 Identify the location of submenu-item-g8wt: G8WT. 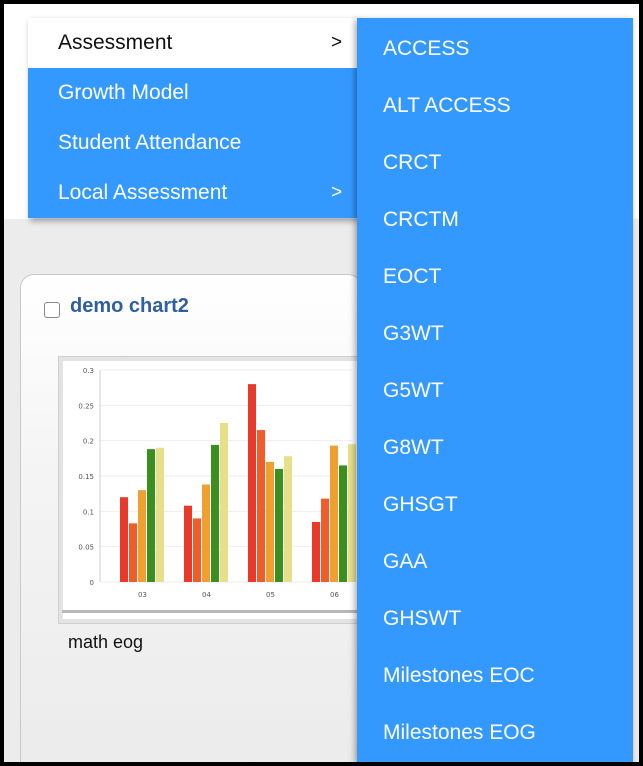
(495, 448).